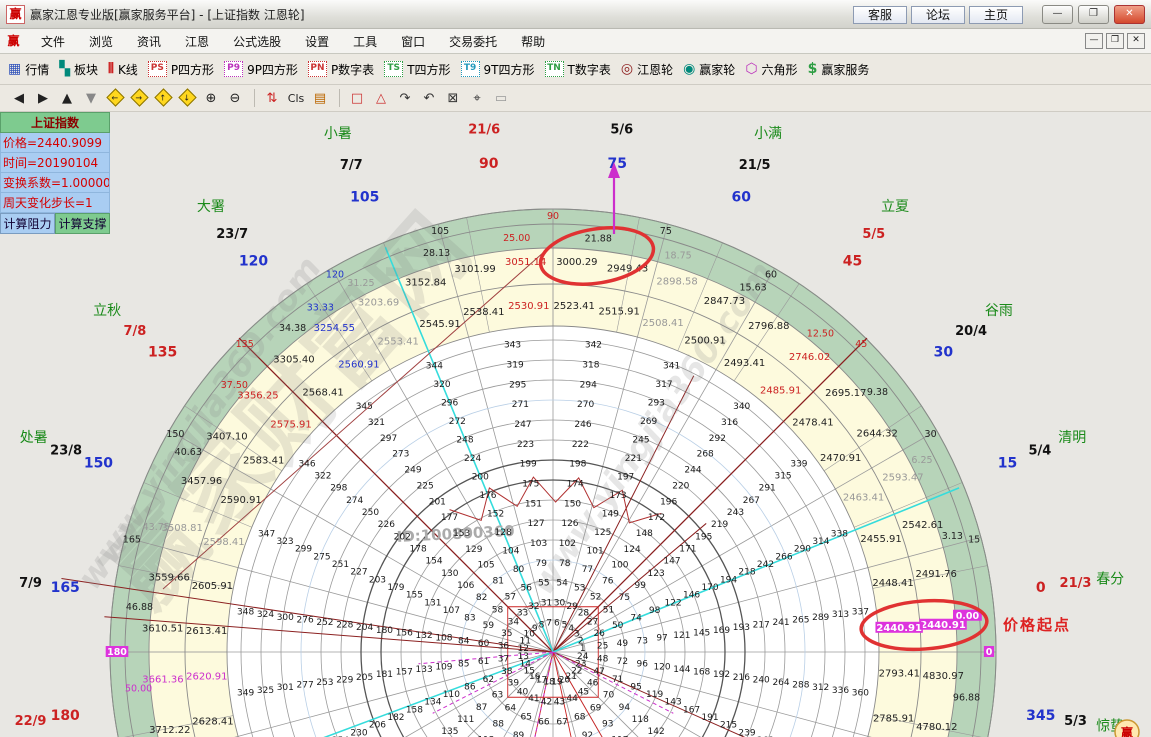 The width and height of the screenshot is (1151, 737). I want to click on toolbar-item-hexagon: ⬡ 六角形, so click(771, 69).